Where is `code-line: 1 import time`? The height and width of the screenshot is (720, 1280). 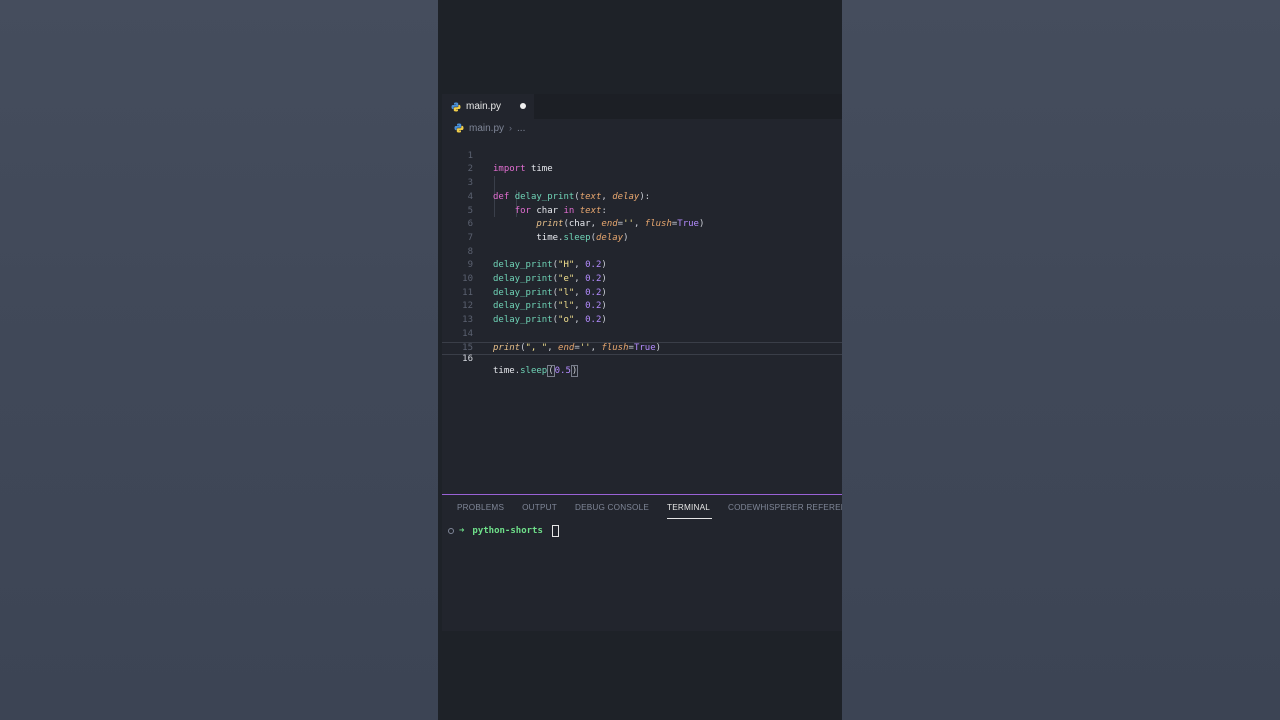 code-line: 1 import time is located at coordinates (642, 155).